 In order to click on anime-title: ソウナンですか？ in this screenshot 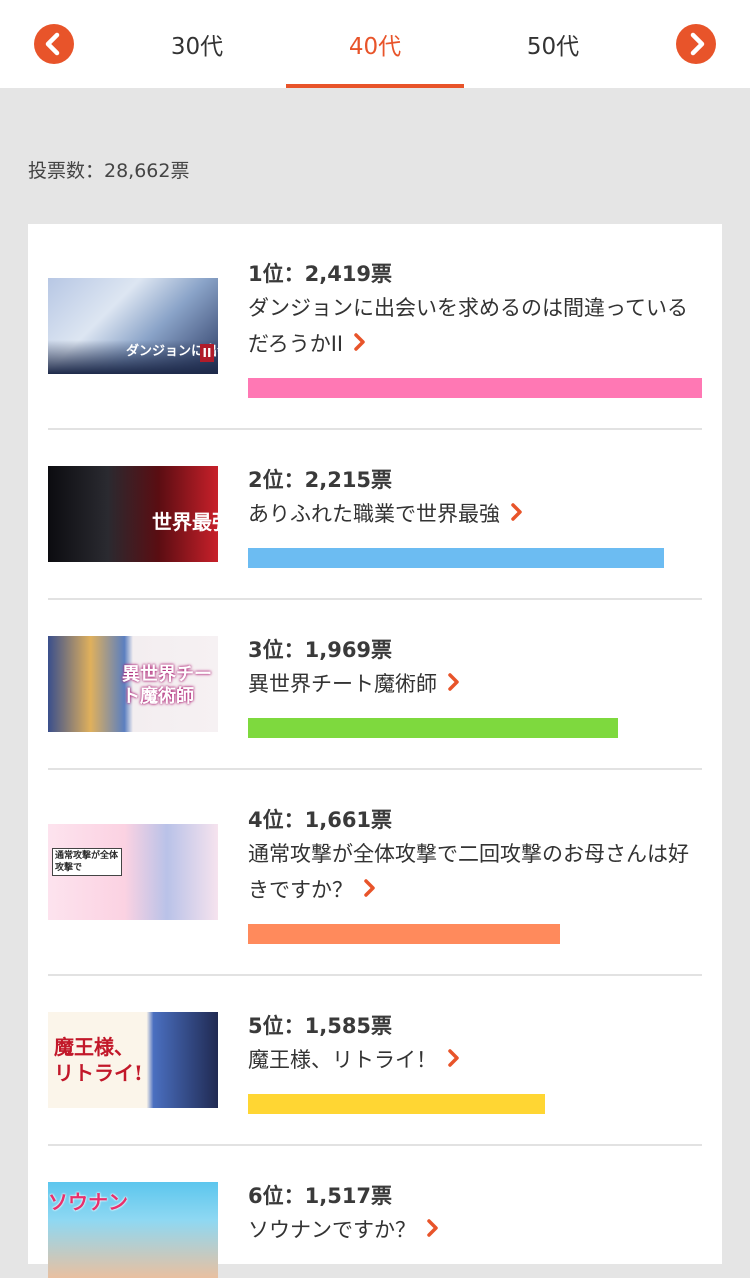, I will do `click(332, 1230)`.